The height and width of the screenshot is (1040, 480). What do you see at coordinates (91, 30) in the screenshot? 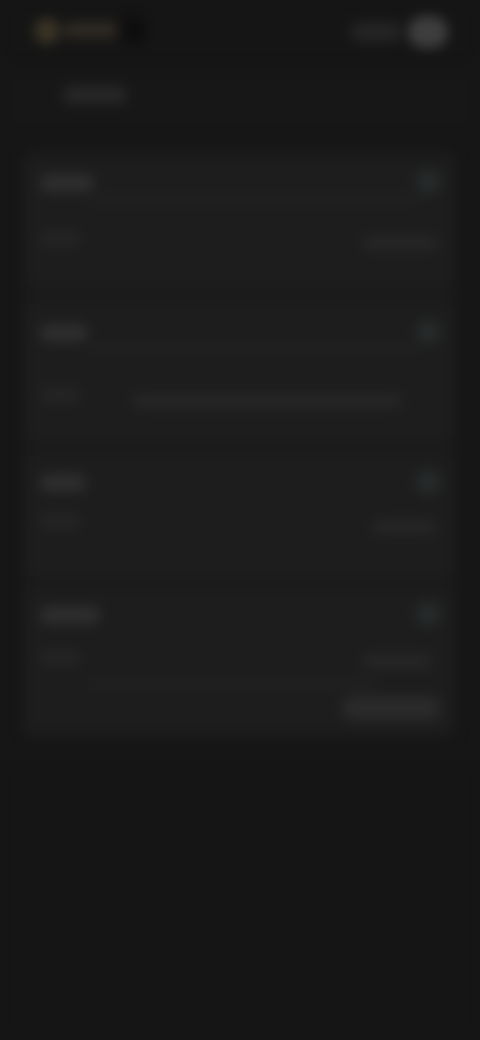
I see `app-logo-text` at bounding box center [91, 30].